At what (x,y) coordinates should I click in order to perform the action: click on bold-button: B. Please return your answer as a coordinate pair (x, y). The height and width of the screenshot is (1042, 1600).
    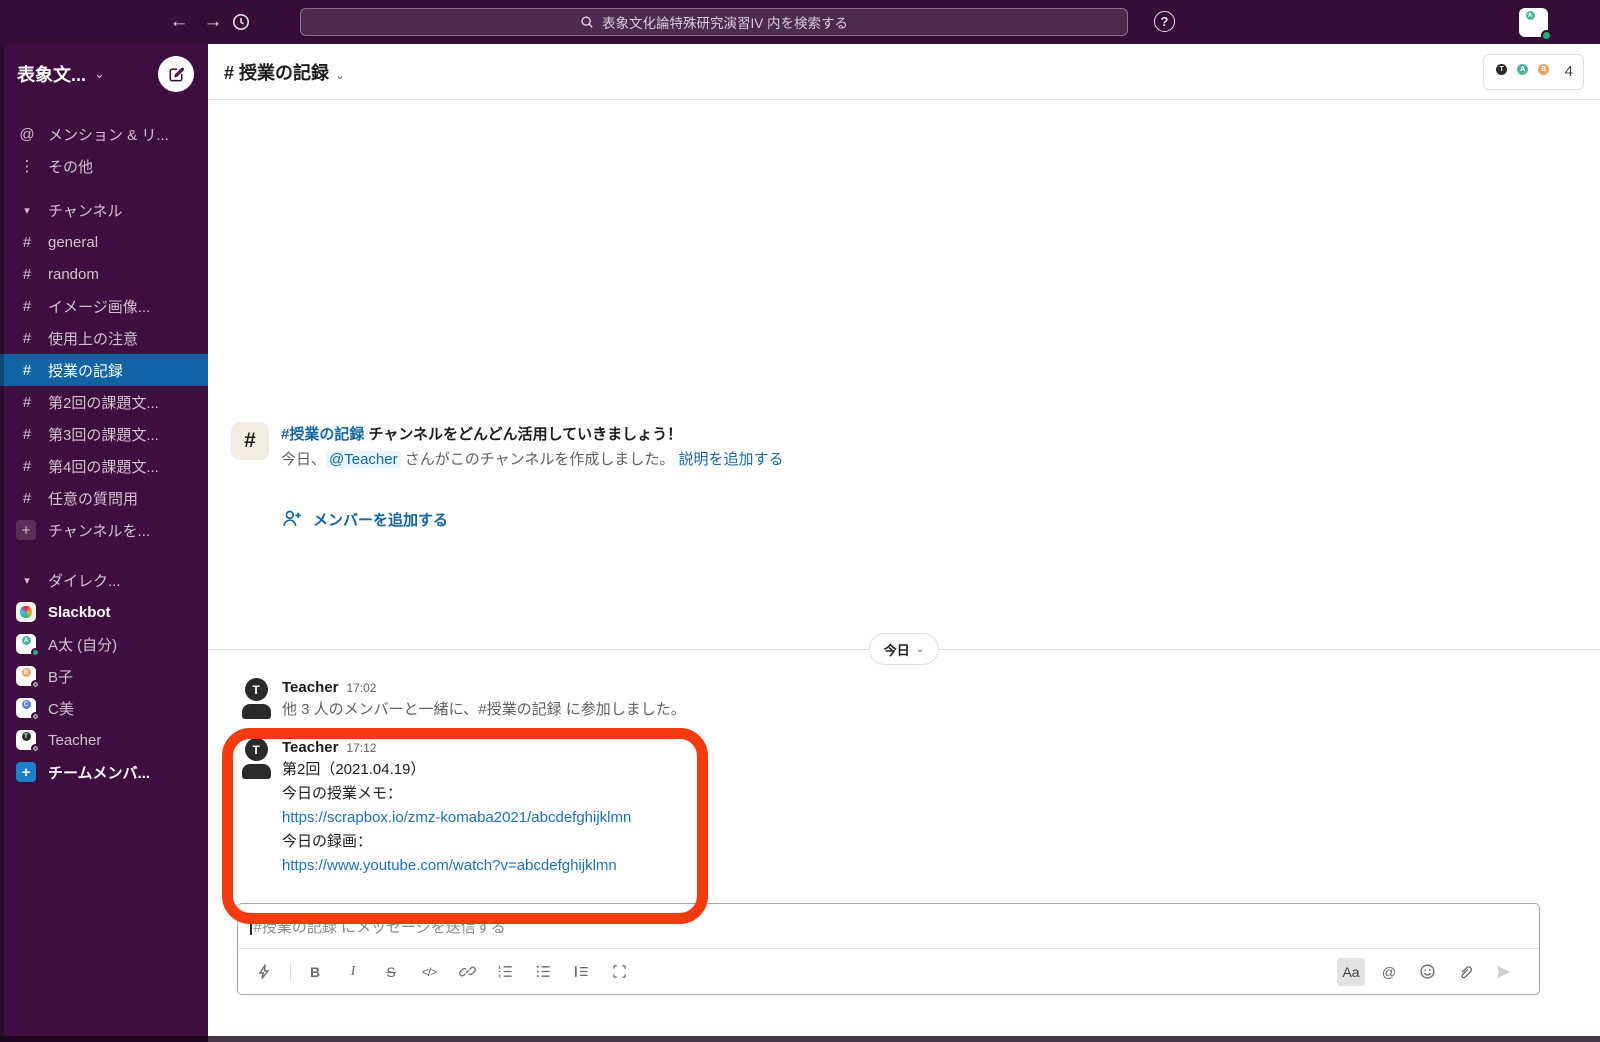
    Looking at the image, I should click on (315, 972).